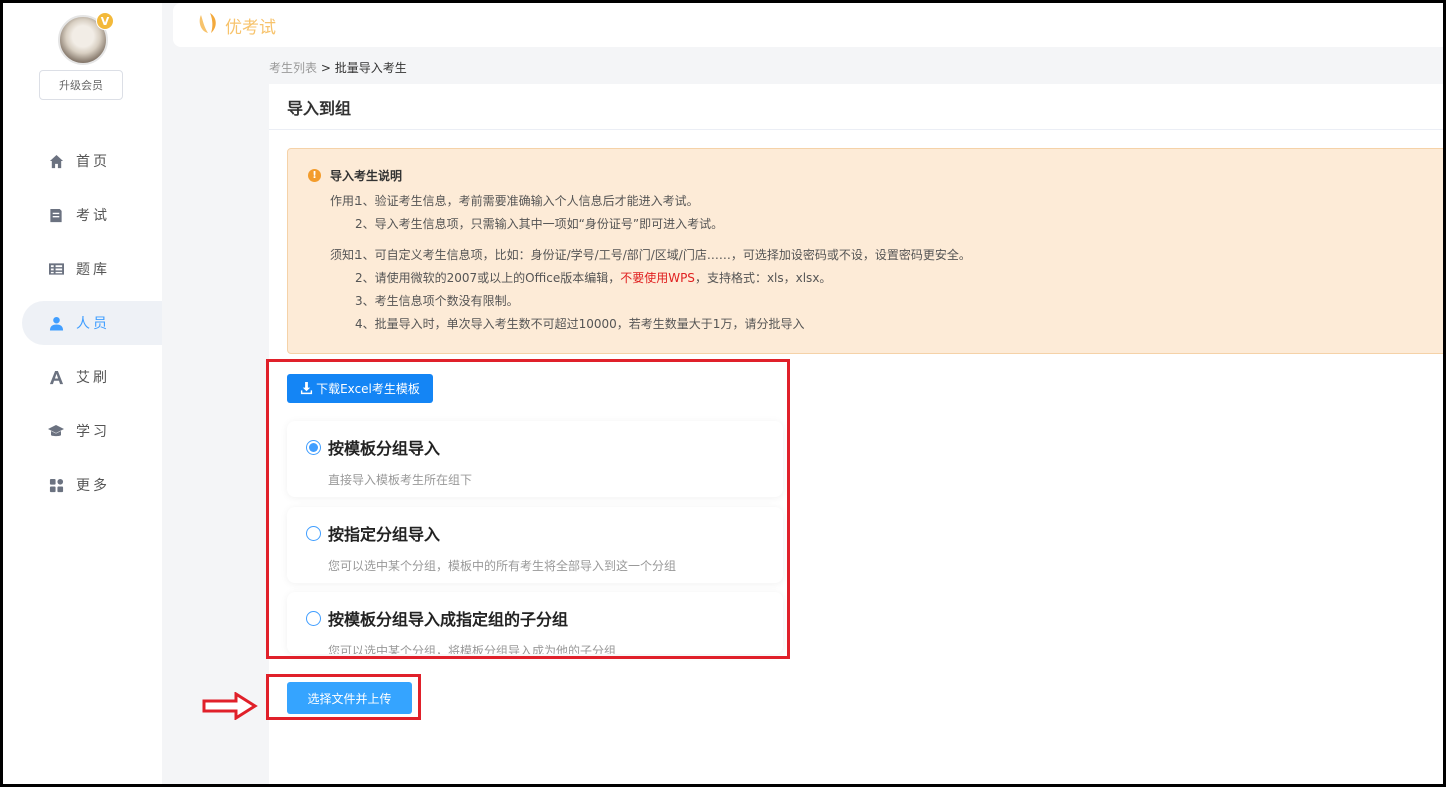 The height and width of the screenshot is (787, 1446). What do you see at coordinates (366, 176) in the screenshot?
I see `notice-title-text: 导入考生说明` at bounding box center [366, 176].